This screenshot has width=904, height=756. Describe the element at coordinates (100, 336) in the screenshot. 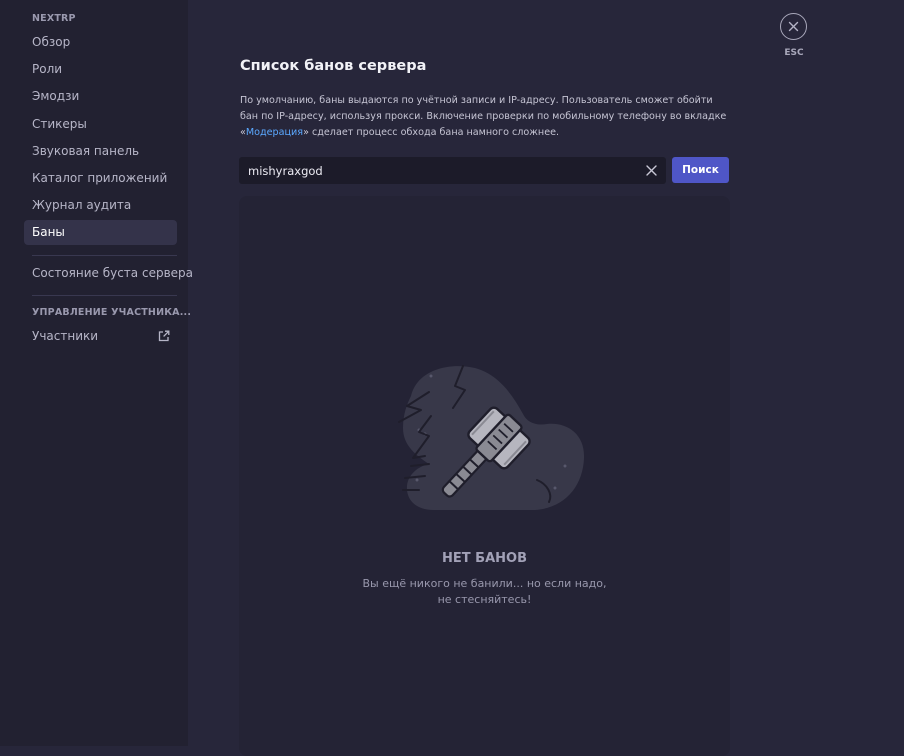

I see `sidebar-item-members: Участники` at that location.